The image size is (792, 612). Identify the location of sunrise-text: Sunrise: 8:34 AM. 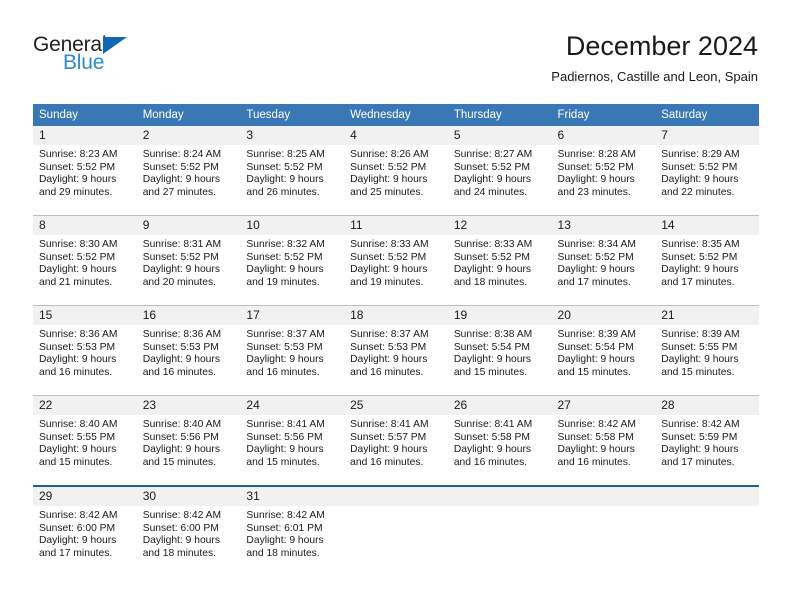
(596, 244).